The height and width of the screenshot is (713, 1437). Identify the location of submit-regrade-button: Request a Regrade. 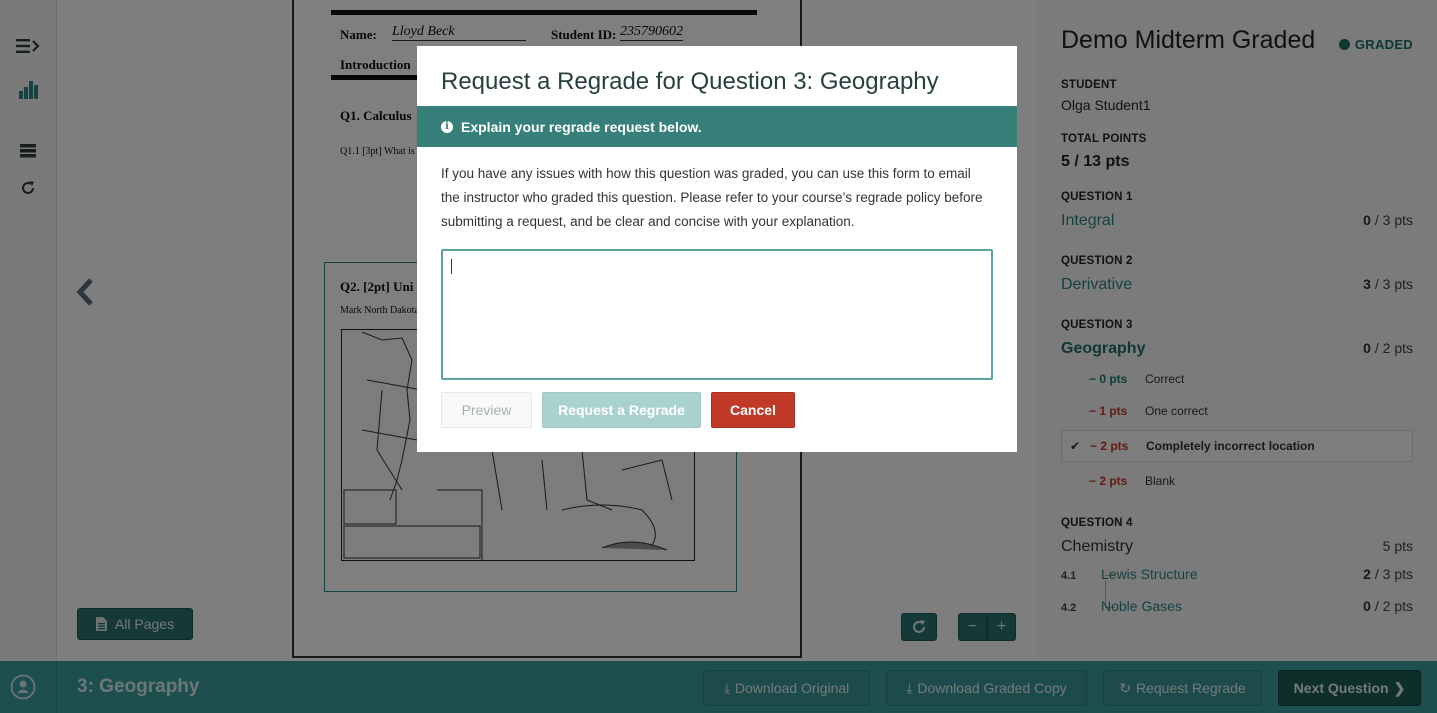
(621, 410).